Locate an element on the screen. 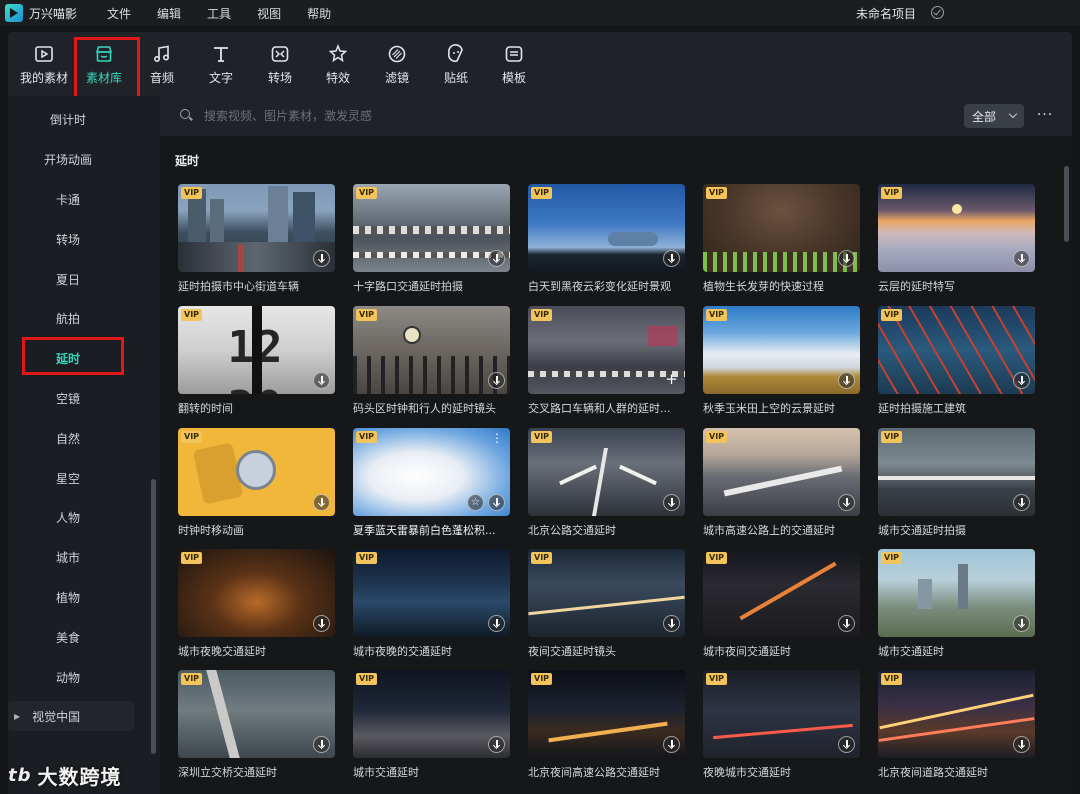 Image resolution: width=1080 pixels, height=794 pixels. media-card: VIP 码头区时钟和行人的延时镜头 is located at coordinates (431, 361).